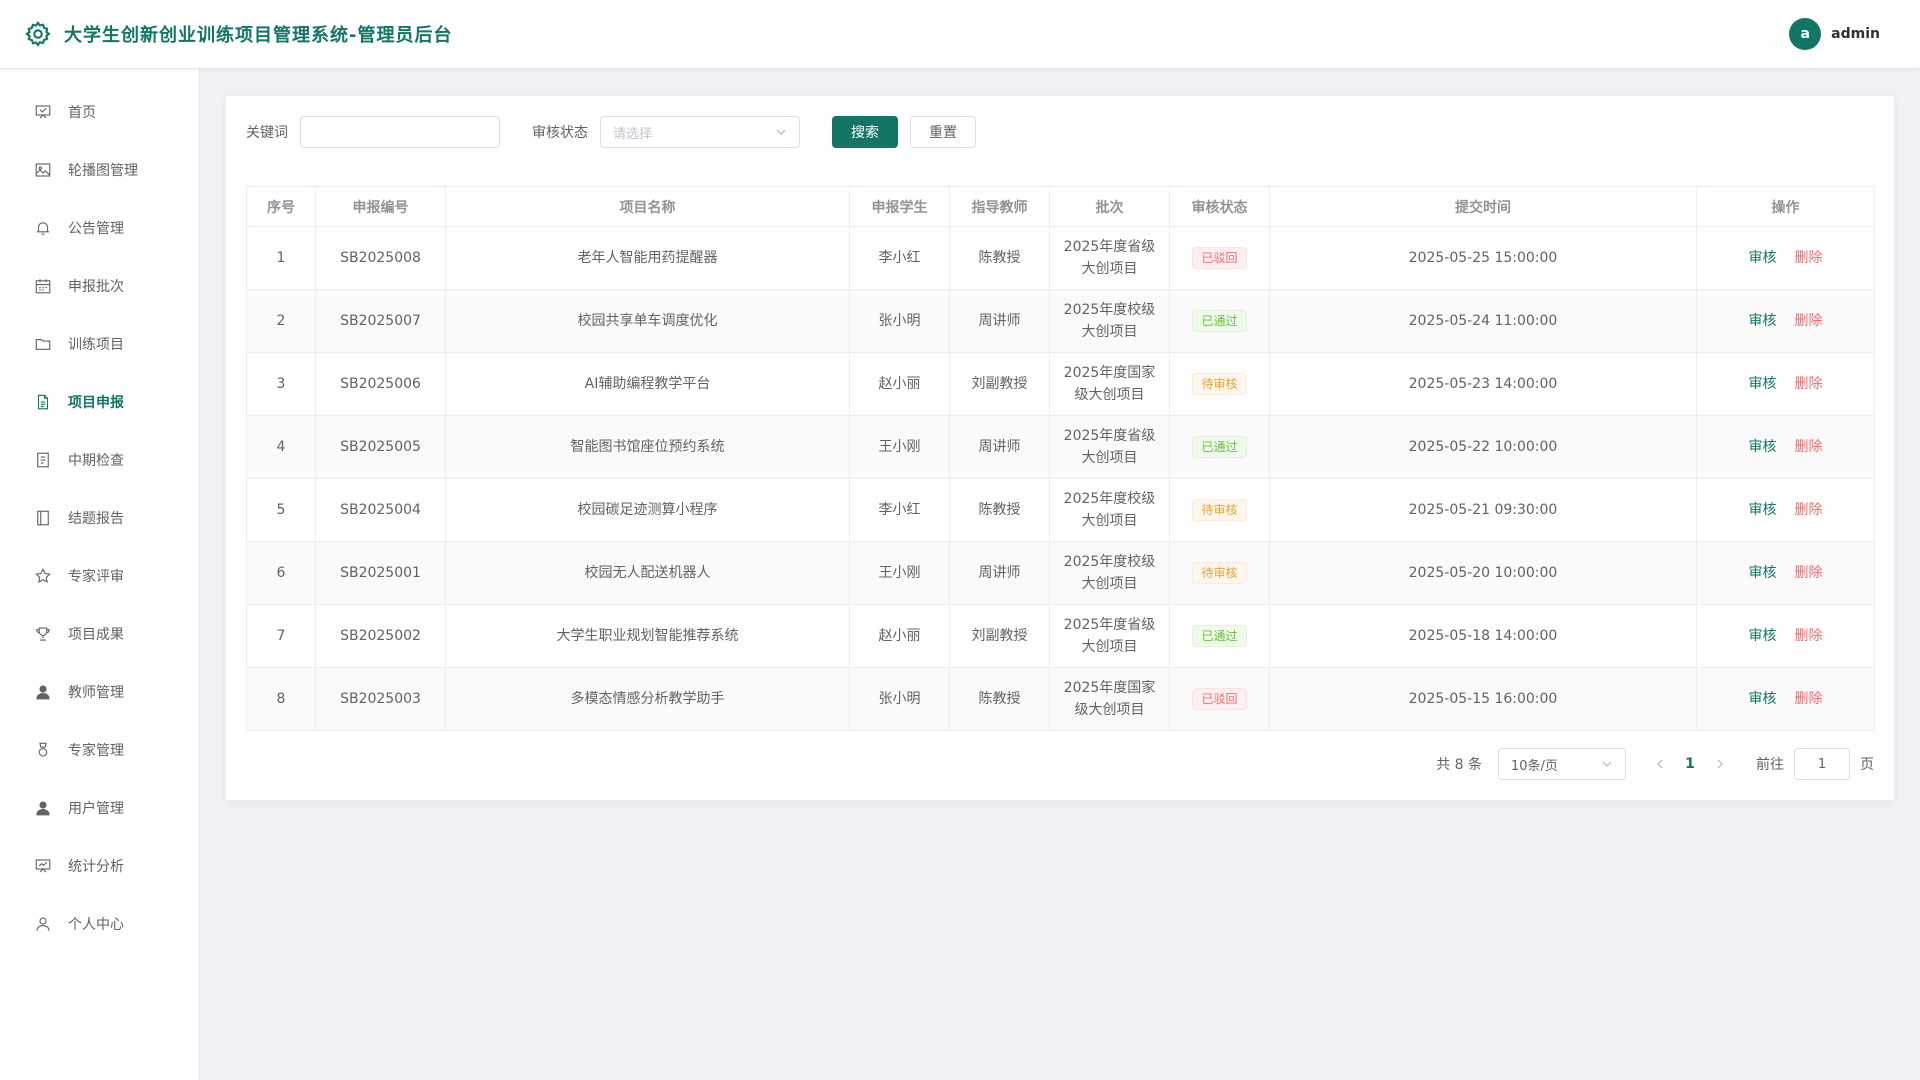 This screenshot has height=1080, width=1920. What do you see at coordinates (899, 384) in the screenshot?
I see `cell-student: 赵小丽` at bounding box center [899, 384].